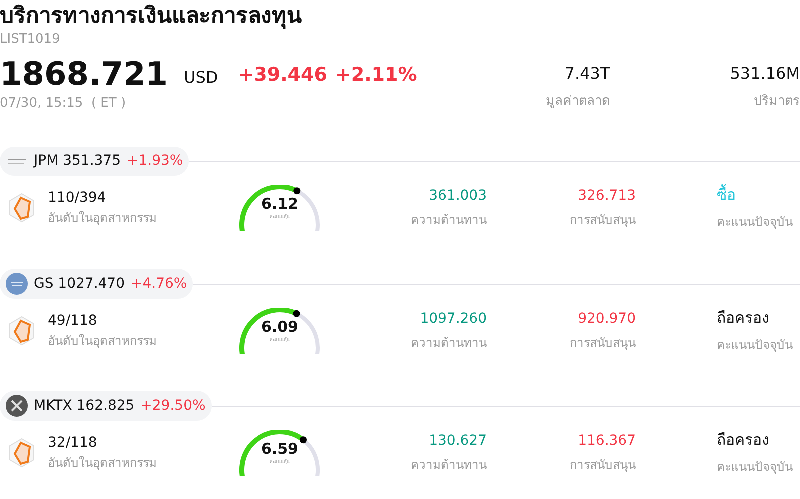  What do you see at coordinates (607, 320) in the screenshot?
I see `support-value: 920.970` at bounding box center [607, 320].